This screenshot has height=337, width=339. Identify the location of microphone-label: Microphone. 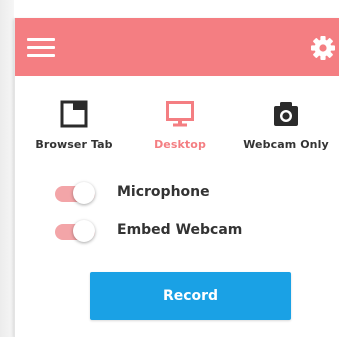
(163, 192).